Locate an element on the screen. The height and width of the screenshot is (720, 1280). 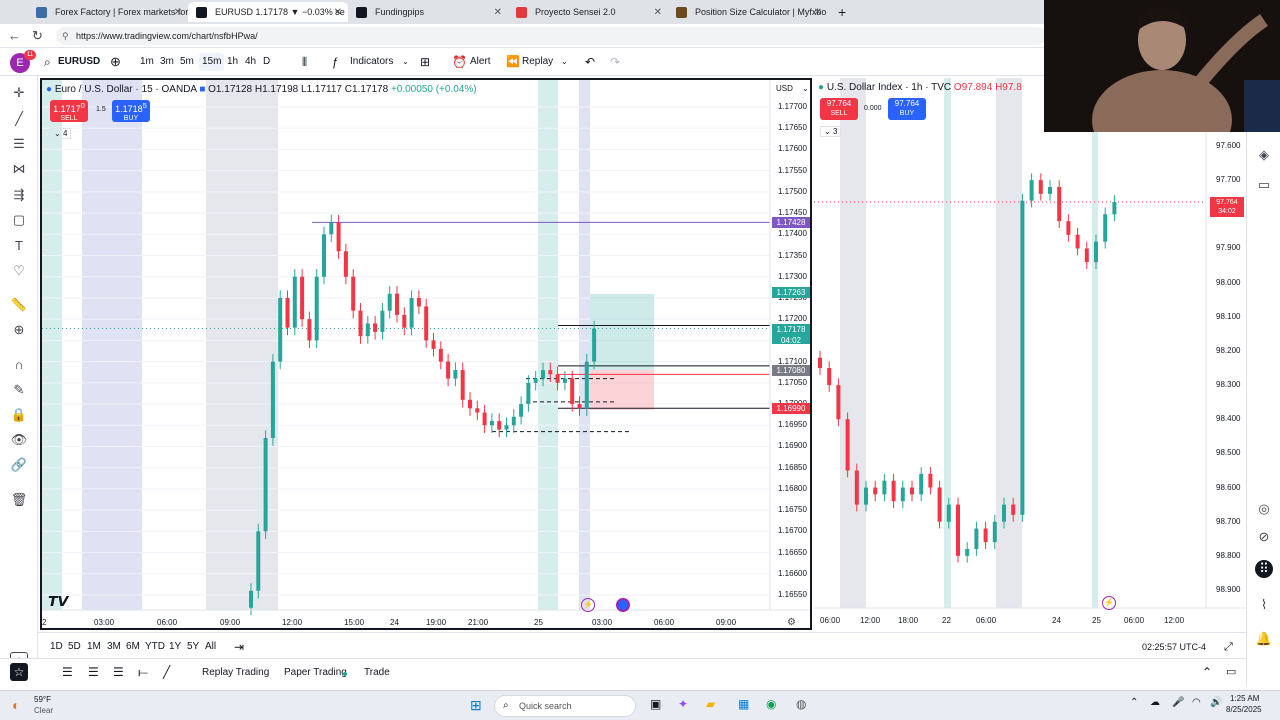
rss-icon: ⌇ is located at coordinates (1264, 605).